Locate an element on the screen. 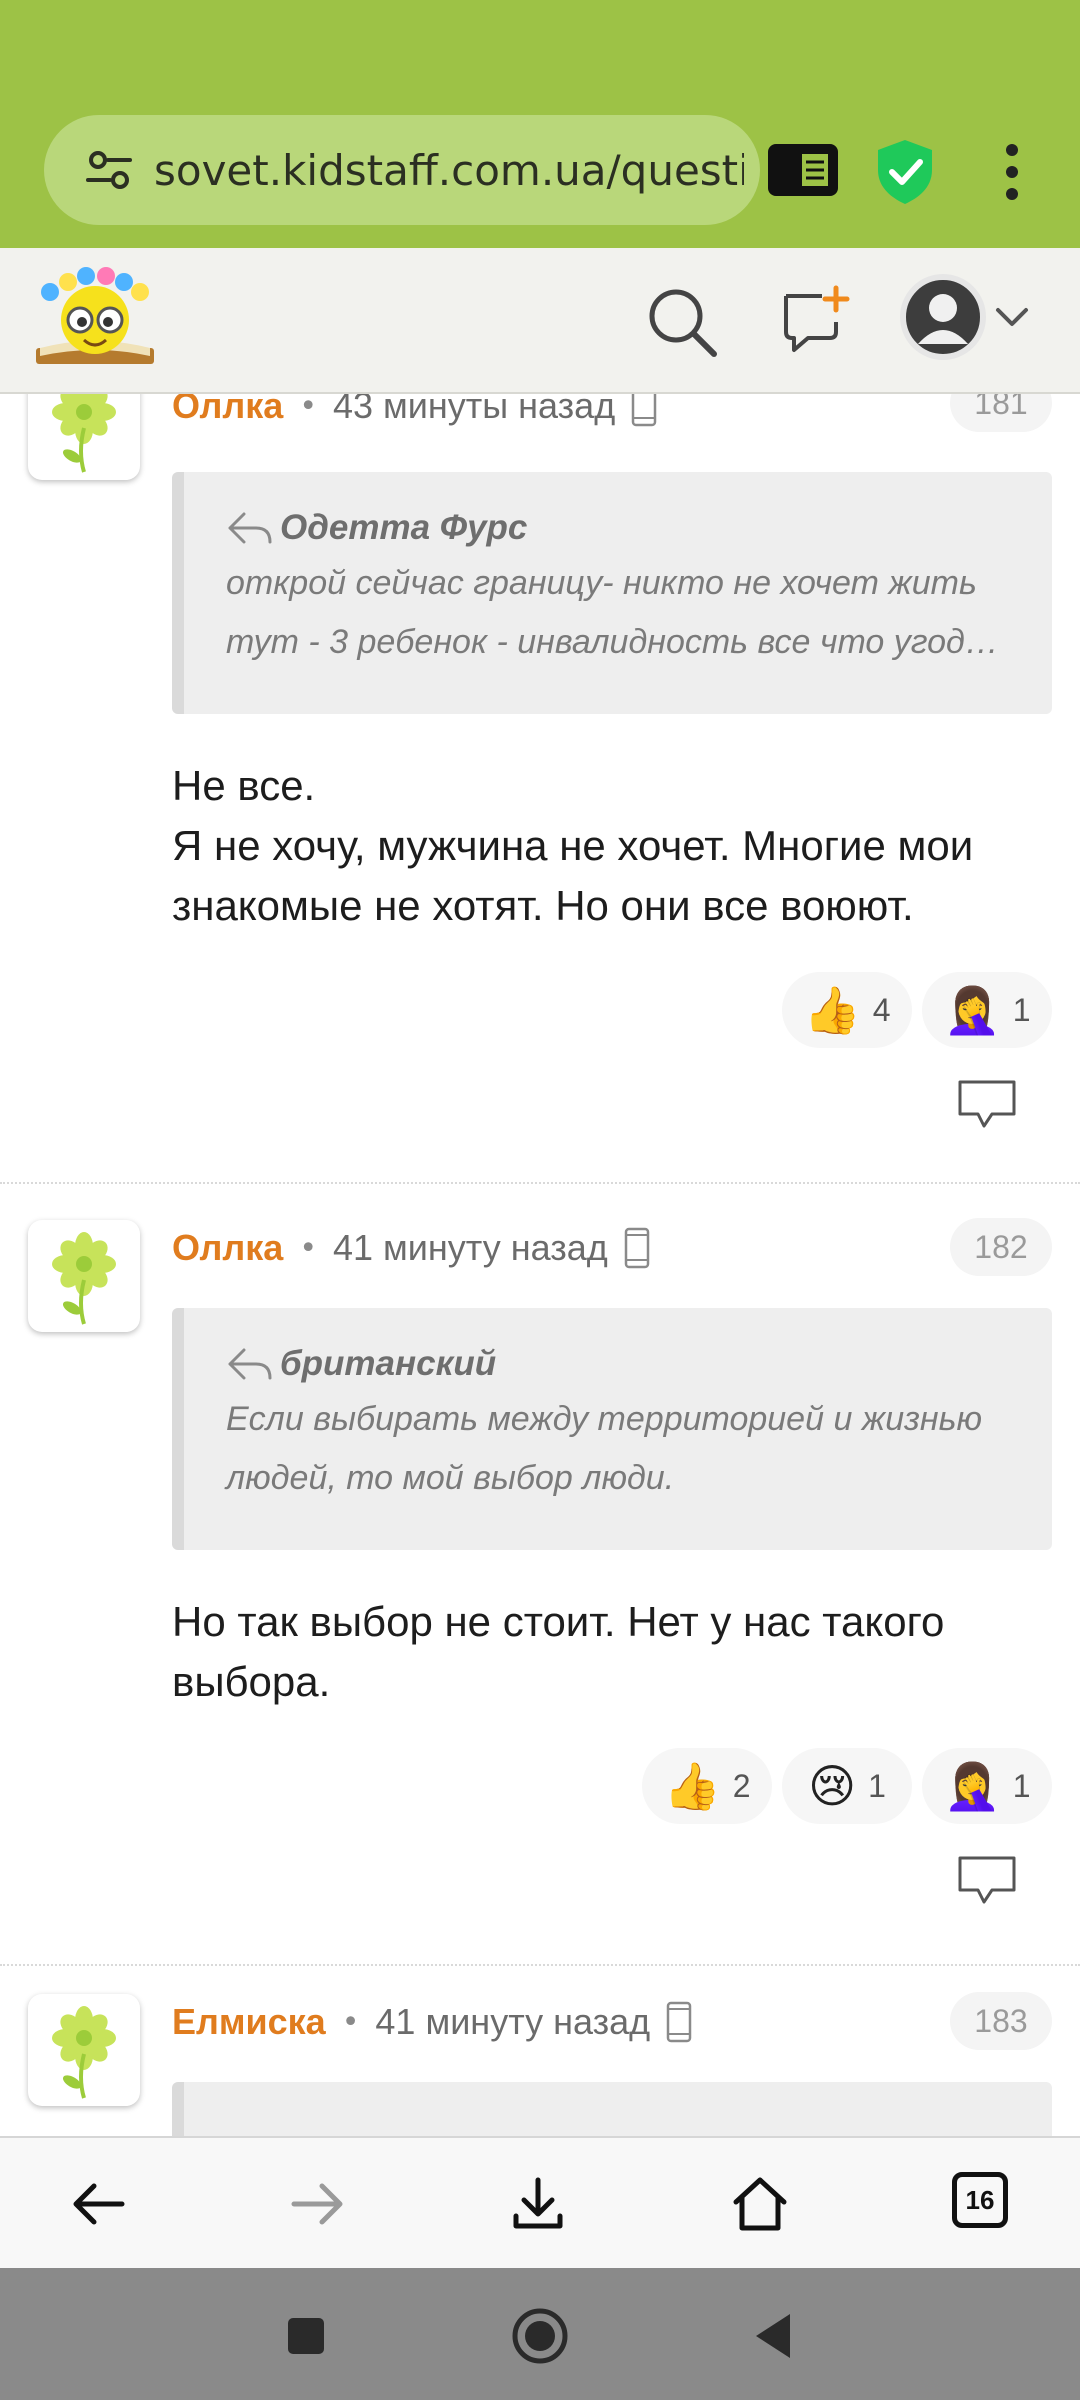 Image resolution: width=1080 pixels, height=2400 pixels. quote-author-name: британский is located at coordinates (388, 1364).